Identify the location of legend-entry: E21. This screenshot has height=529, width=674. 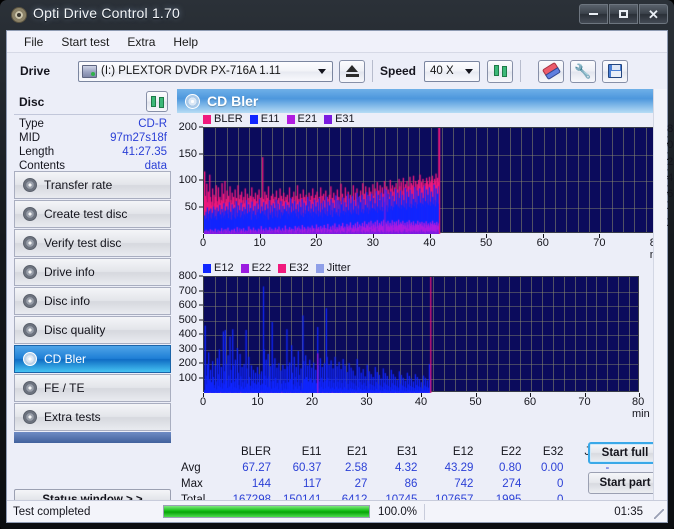
(302, 119).